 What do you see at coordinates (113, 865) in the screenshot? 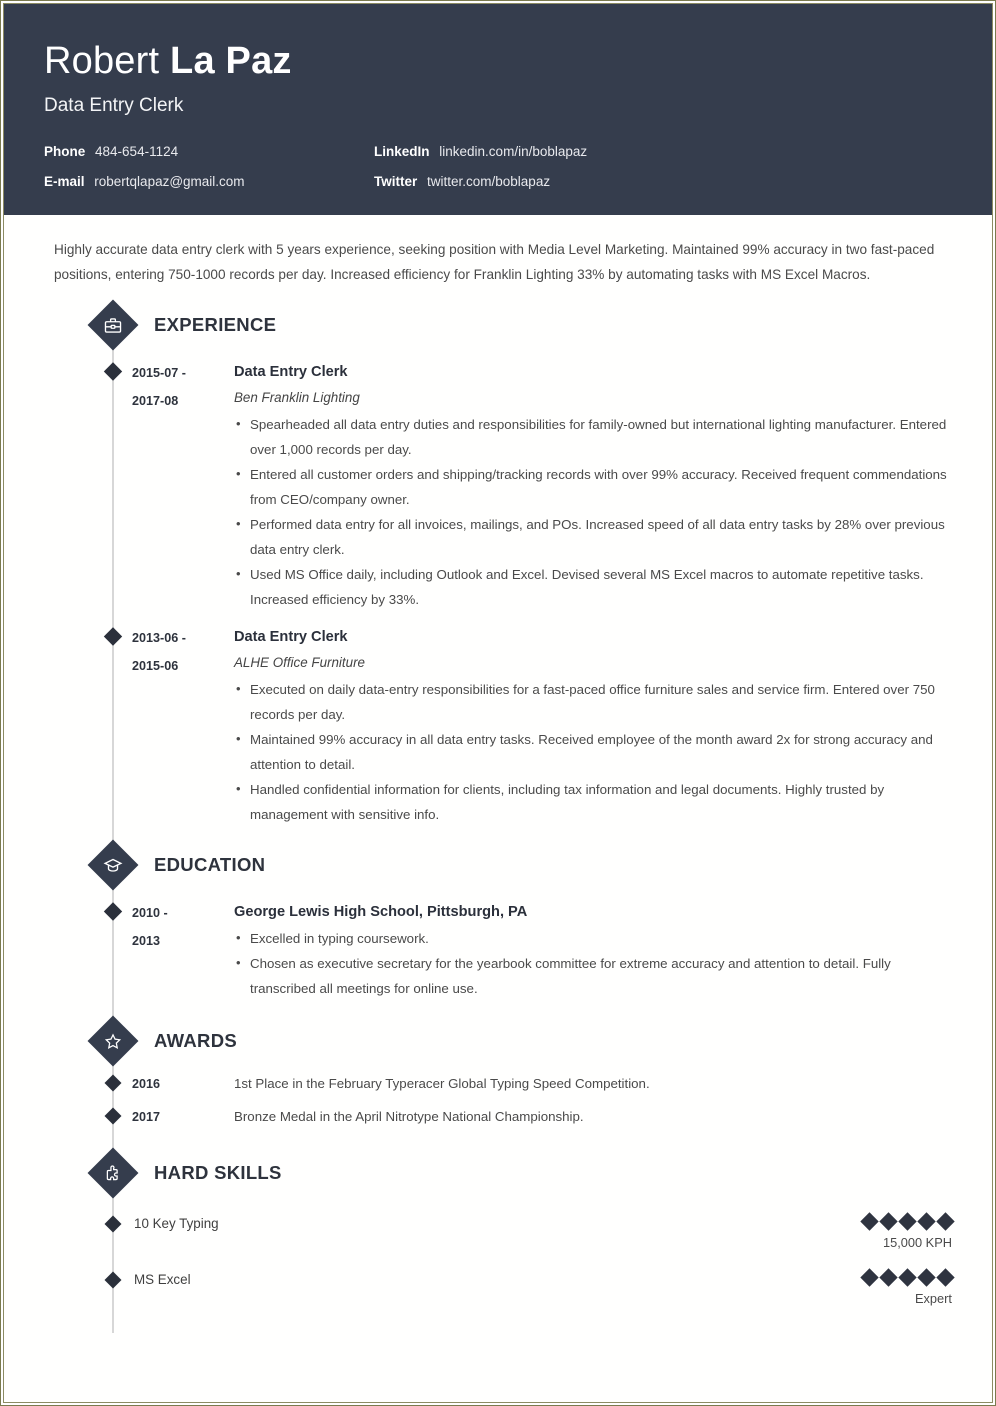
I see `graduation-cap-icon` at bounding box center [113, 865].